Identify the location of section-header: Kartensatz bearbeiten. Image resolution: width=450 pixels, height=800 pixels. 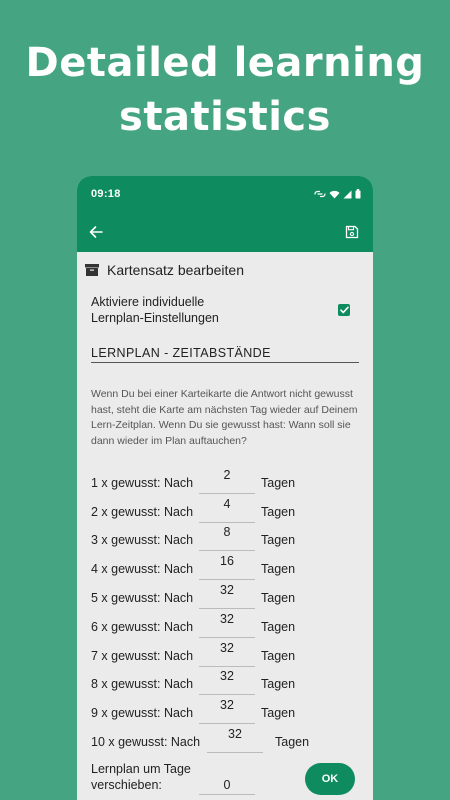
(222, 270).